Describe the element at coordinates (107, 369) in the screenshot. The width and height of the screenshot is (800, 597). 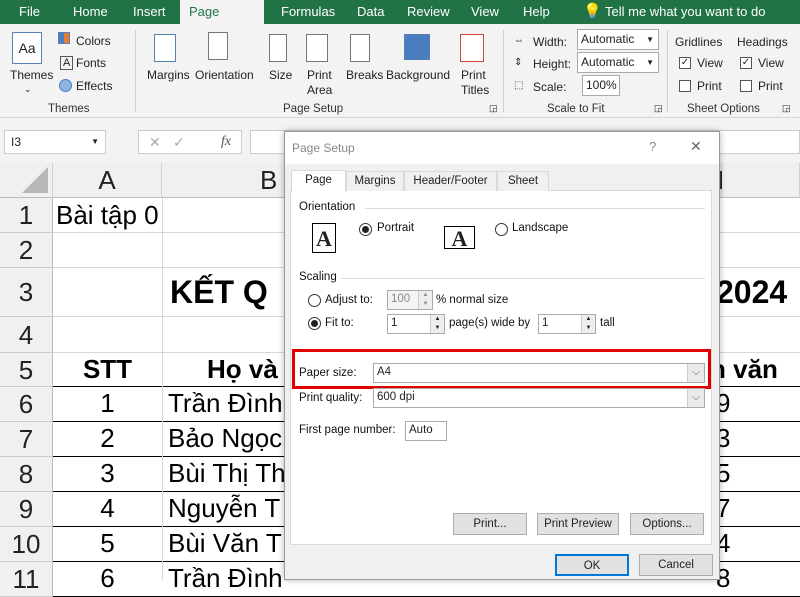
I see `header-stt: STT` at that location.